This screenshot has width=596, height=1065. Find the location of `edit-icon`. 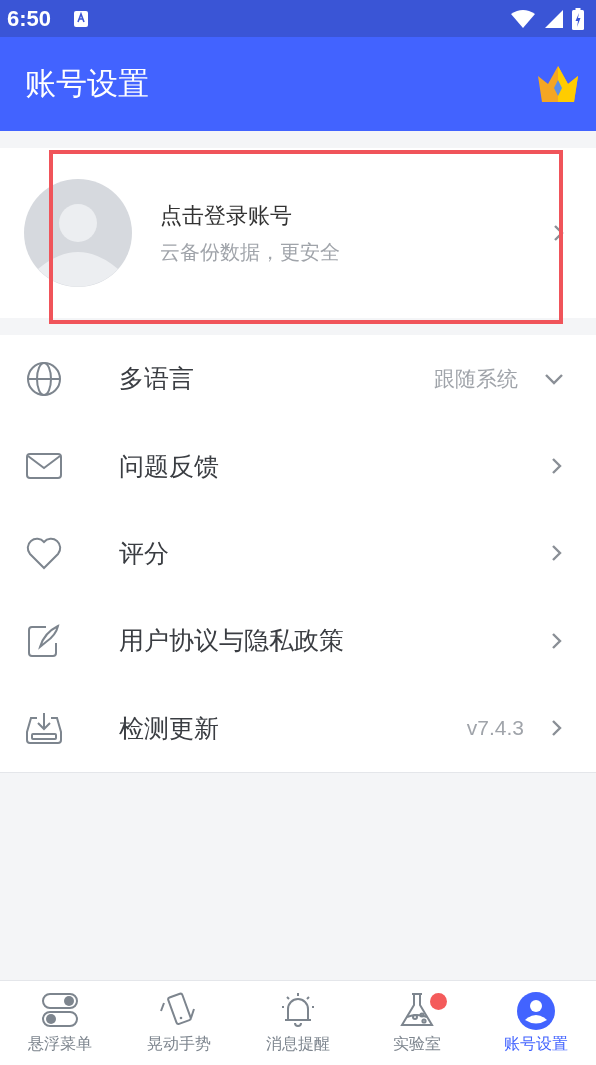

edit-icon is located at coordinates (44, 640).